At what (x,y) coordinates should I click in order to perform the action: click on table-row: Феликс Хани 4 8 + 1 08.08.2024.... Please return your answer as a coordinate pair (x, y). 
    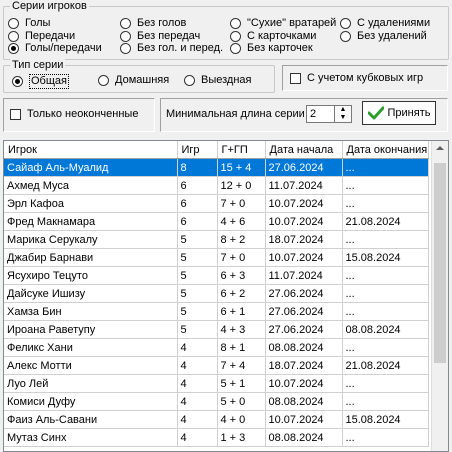
    Looking at the image, I should click on (216, 347).